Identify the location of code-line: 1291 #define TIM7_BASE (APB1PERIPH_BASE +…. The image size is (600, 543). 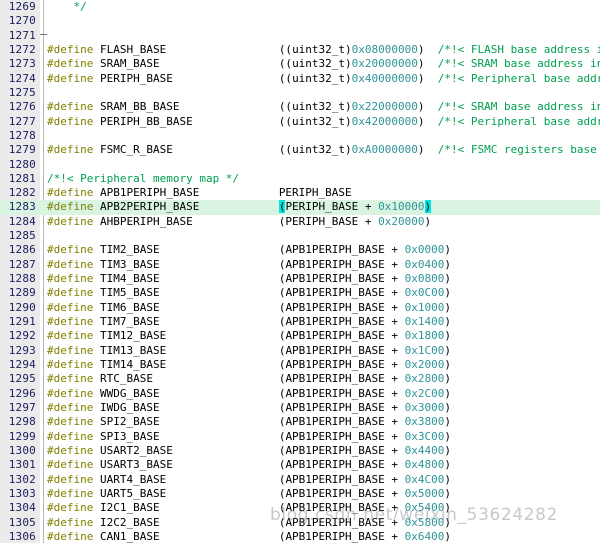
(300, 322).